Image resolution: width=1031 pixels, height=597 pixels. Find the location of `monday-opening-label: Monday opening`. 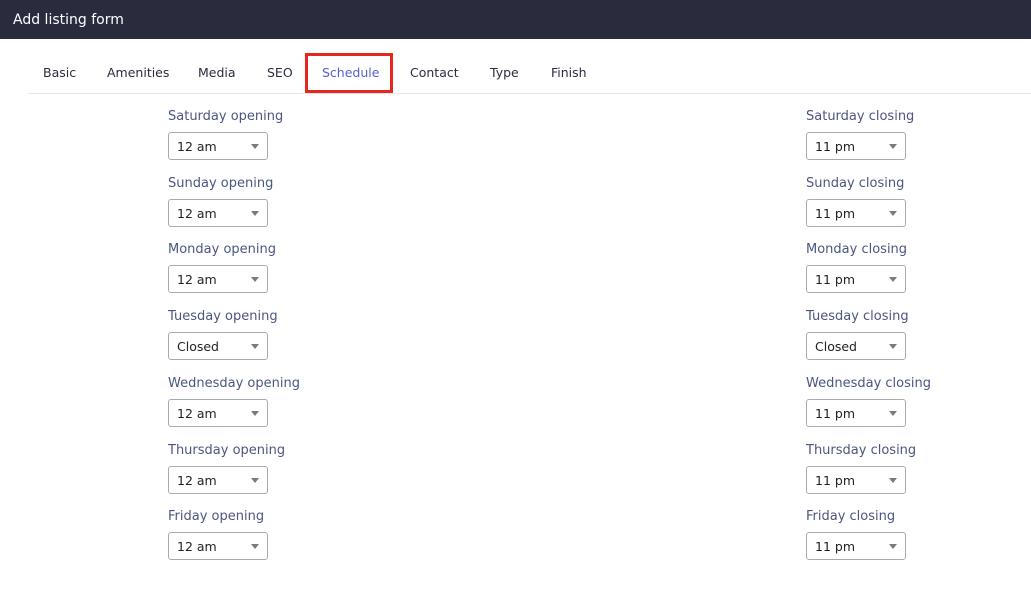

monday-opening-label: Monday opening is located at coordinates (222, 249).